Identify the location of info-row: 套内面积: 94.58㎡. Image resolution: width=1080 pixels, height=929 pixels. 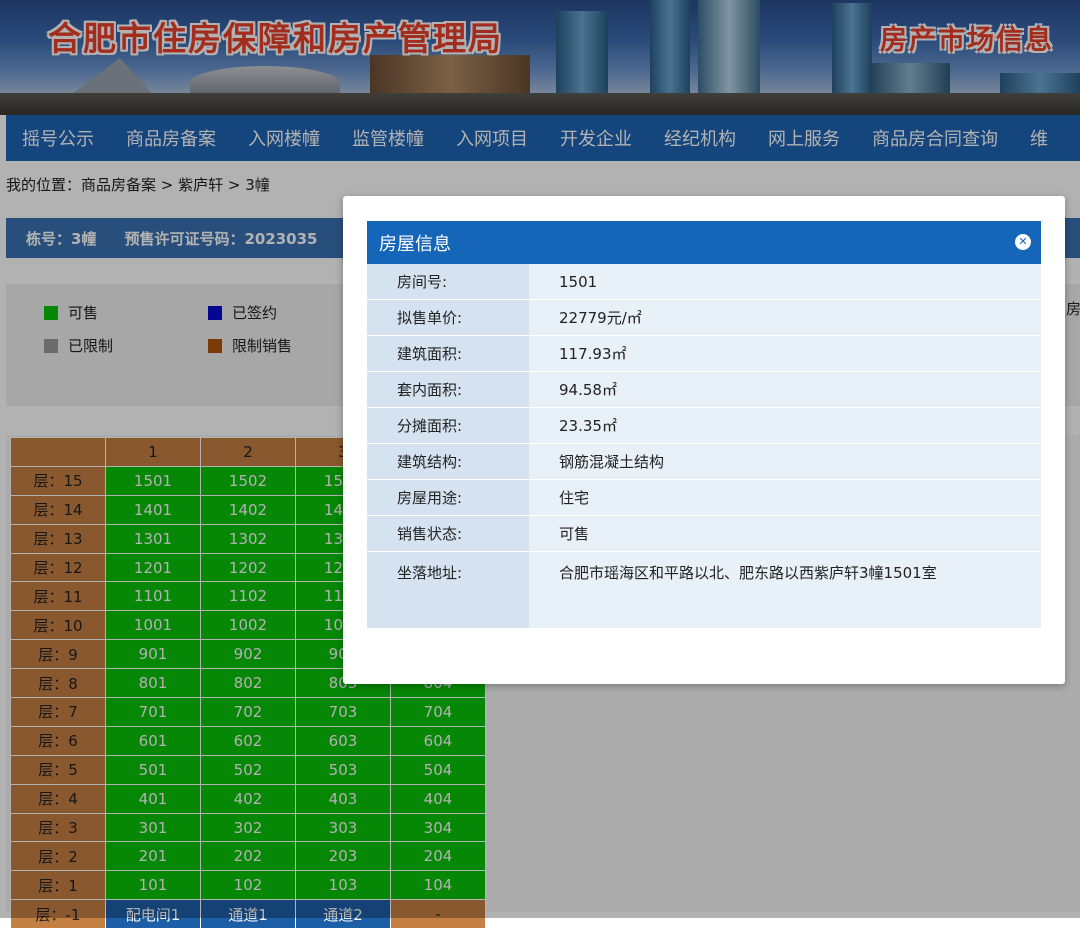
(704, 389).